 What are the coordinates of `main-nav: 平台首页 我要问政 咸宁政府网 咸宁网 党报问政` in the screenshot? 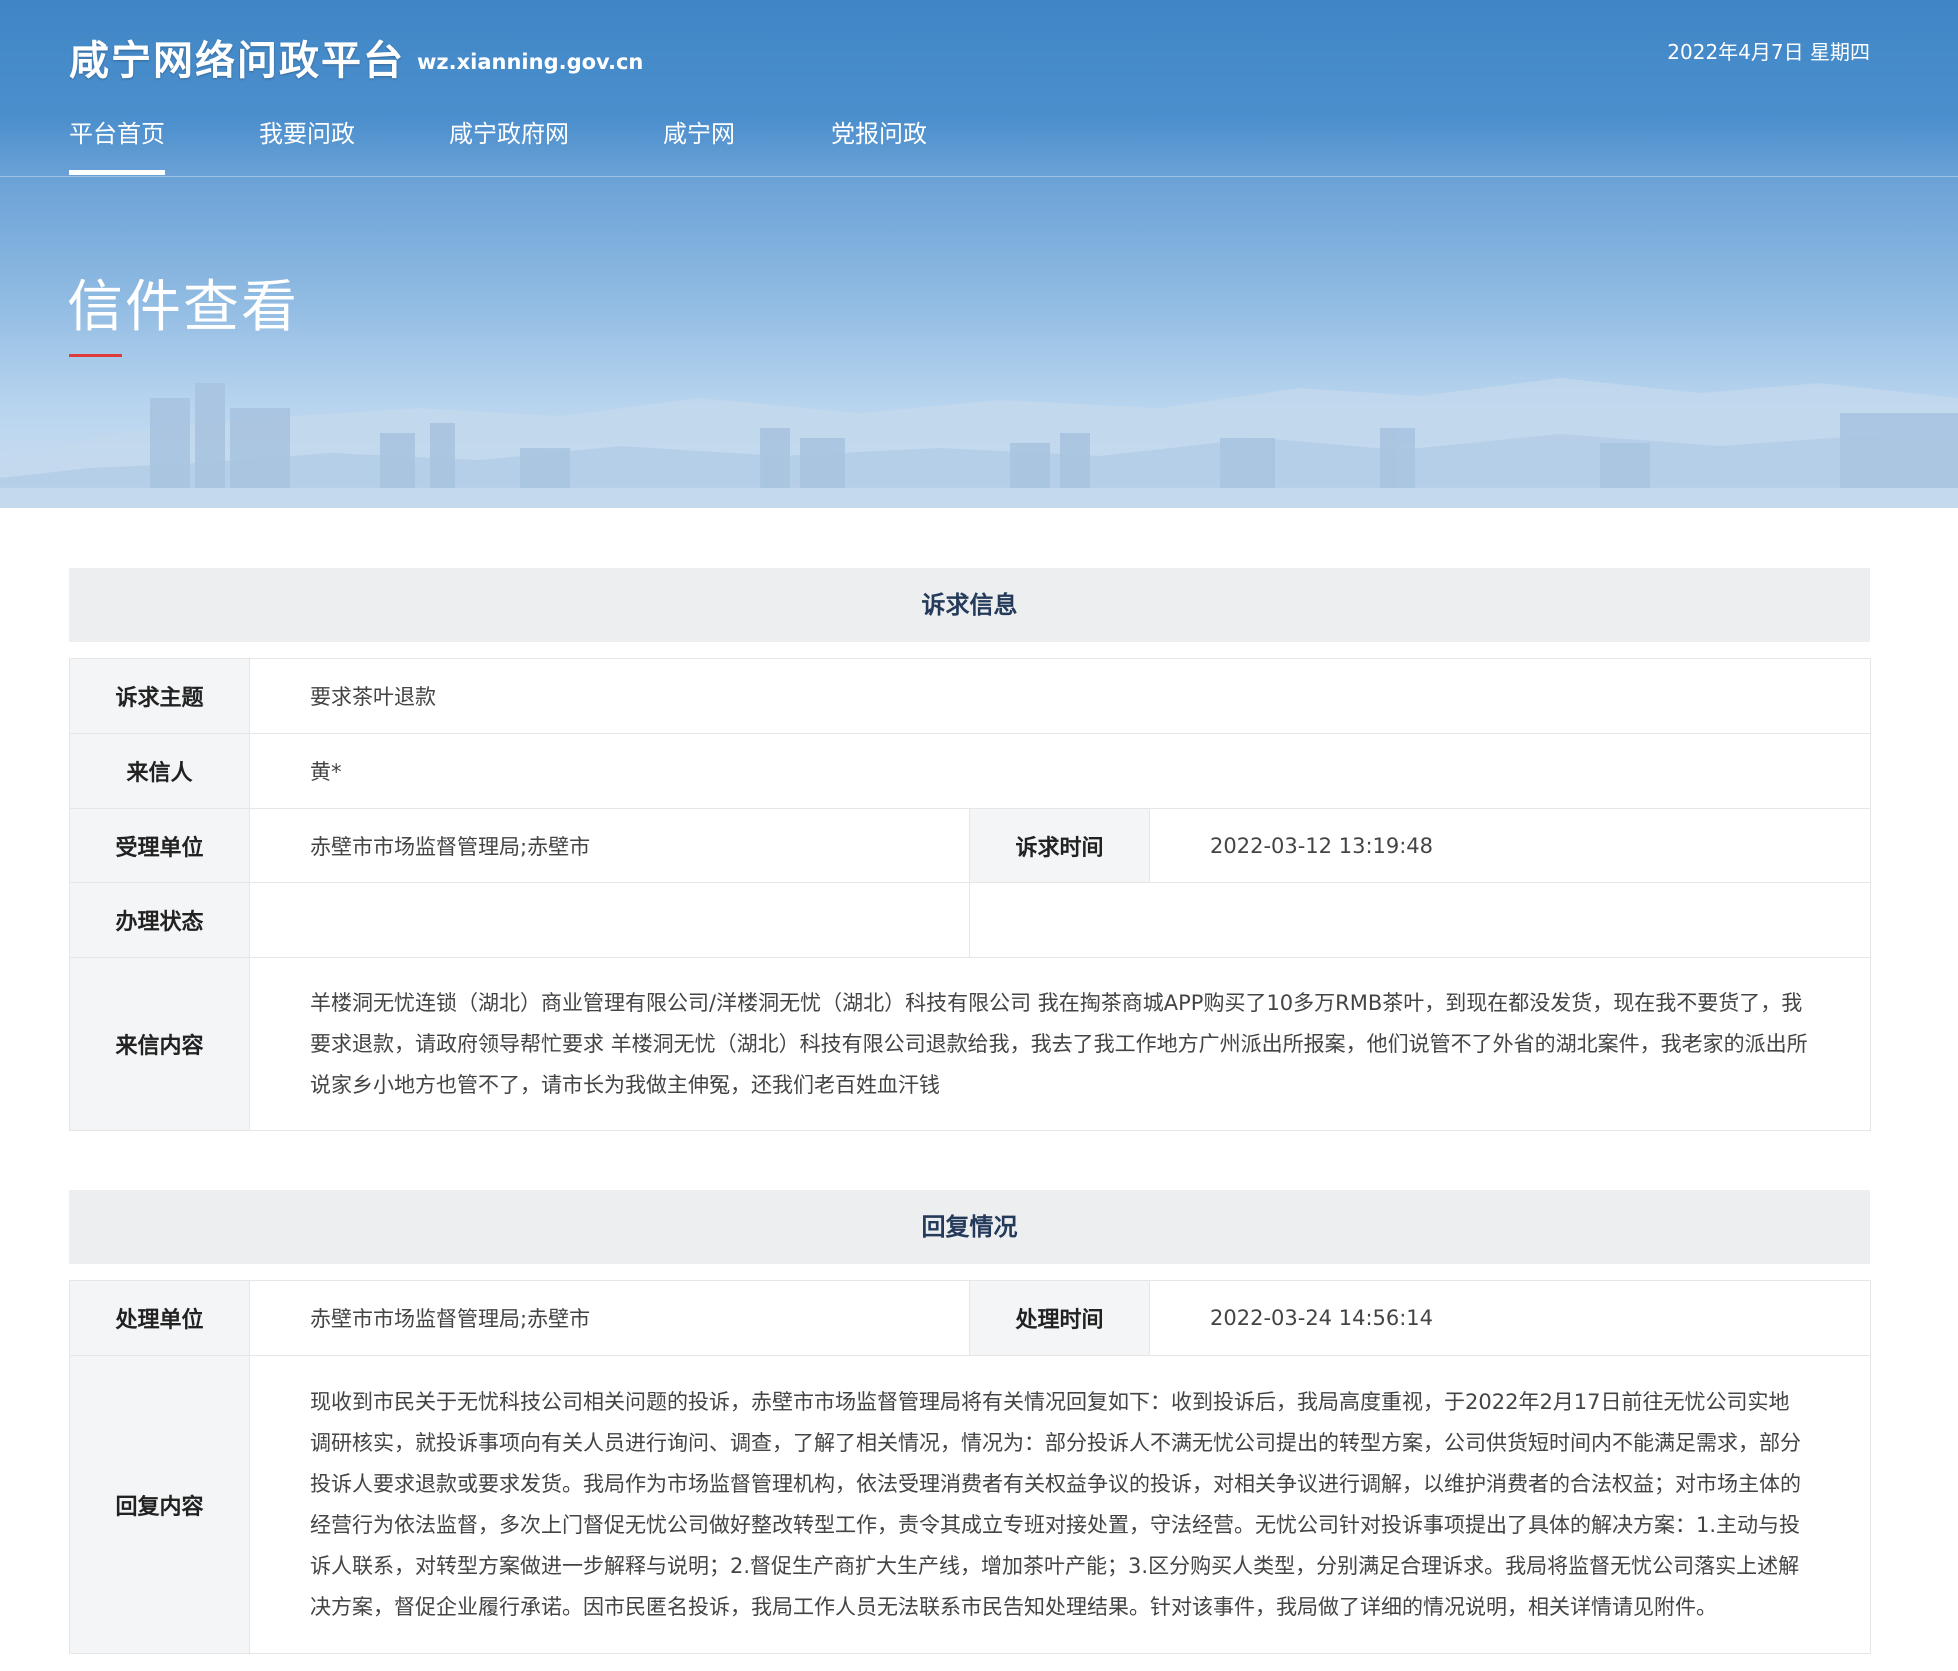 It's located at (979, 138).